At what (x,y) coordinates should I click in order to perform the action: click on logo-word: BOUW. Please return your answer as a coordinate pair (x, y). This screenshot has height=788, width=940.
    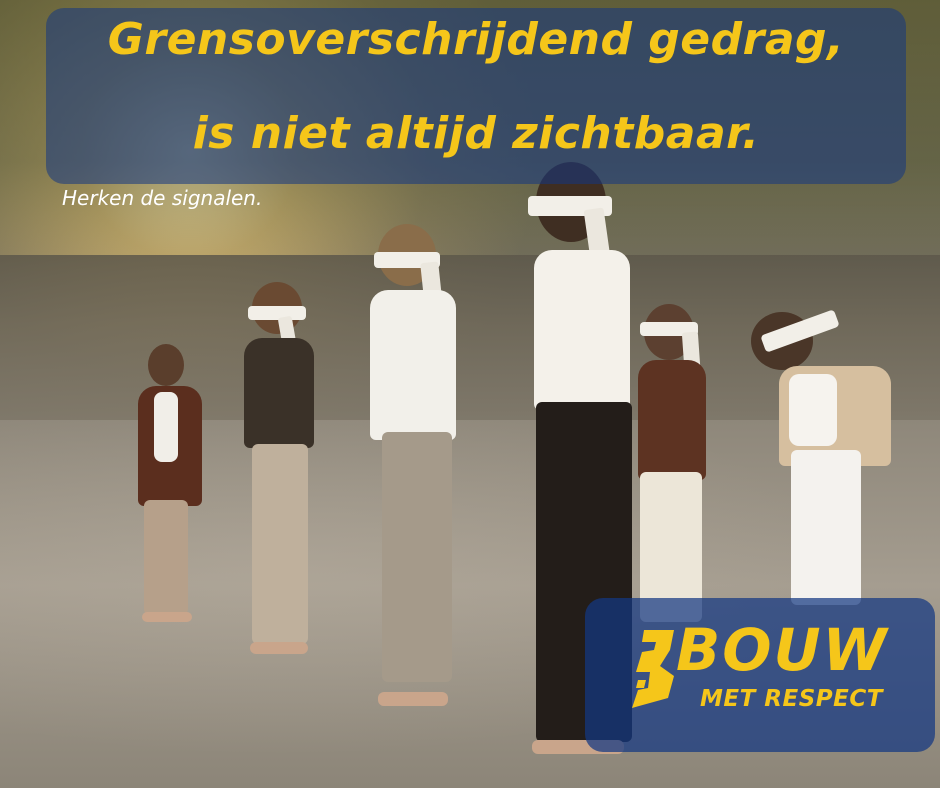
    Looking at the image, I should click on (782, 650).